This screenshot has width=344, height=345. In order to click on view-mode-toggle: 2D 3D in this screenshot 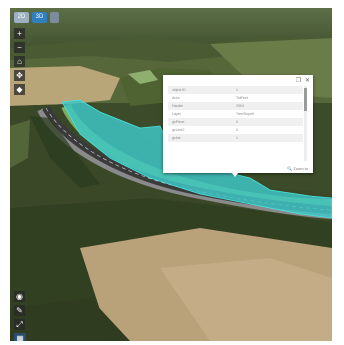, I will do `click(36, 17)`.